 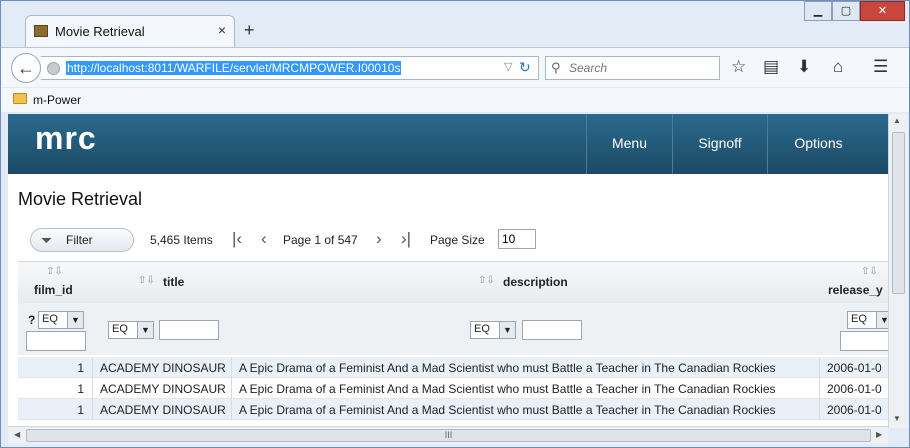 I want to click on page-title: Movie Retrieval, so click(x=80, y=199).